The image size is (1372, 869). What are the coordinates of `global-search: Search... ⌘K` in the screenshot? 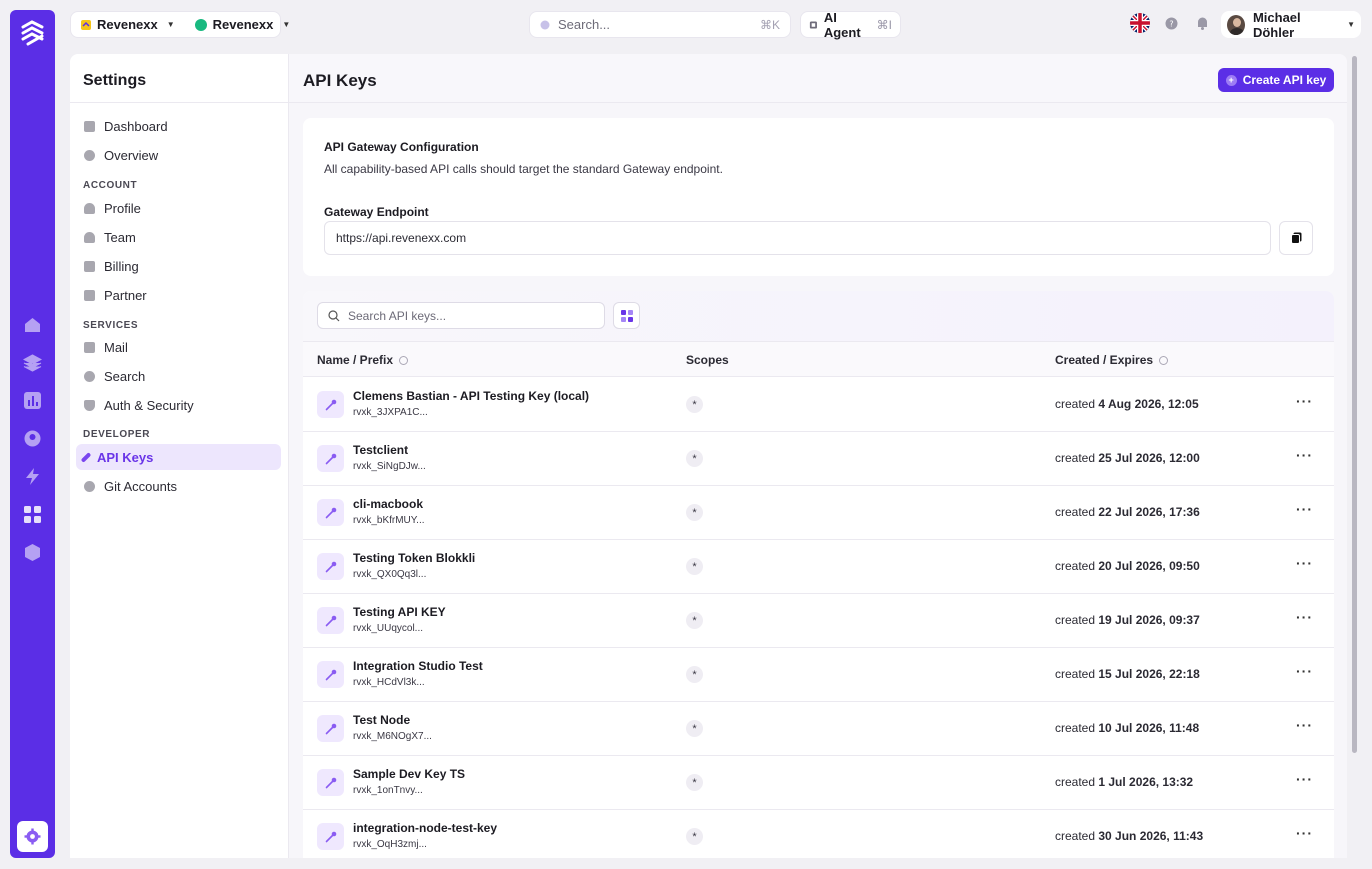 It's located at (660, 24).